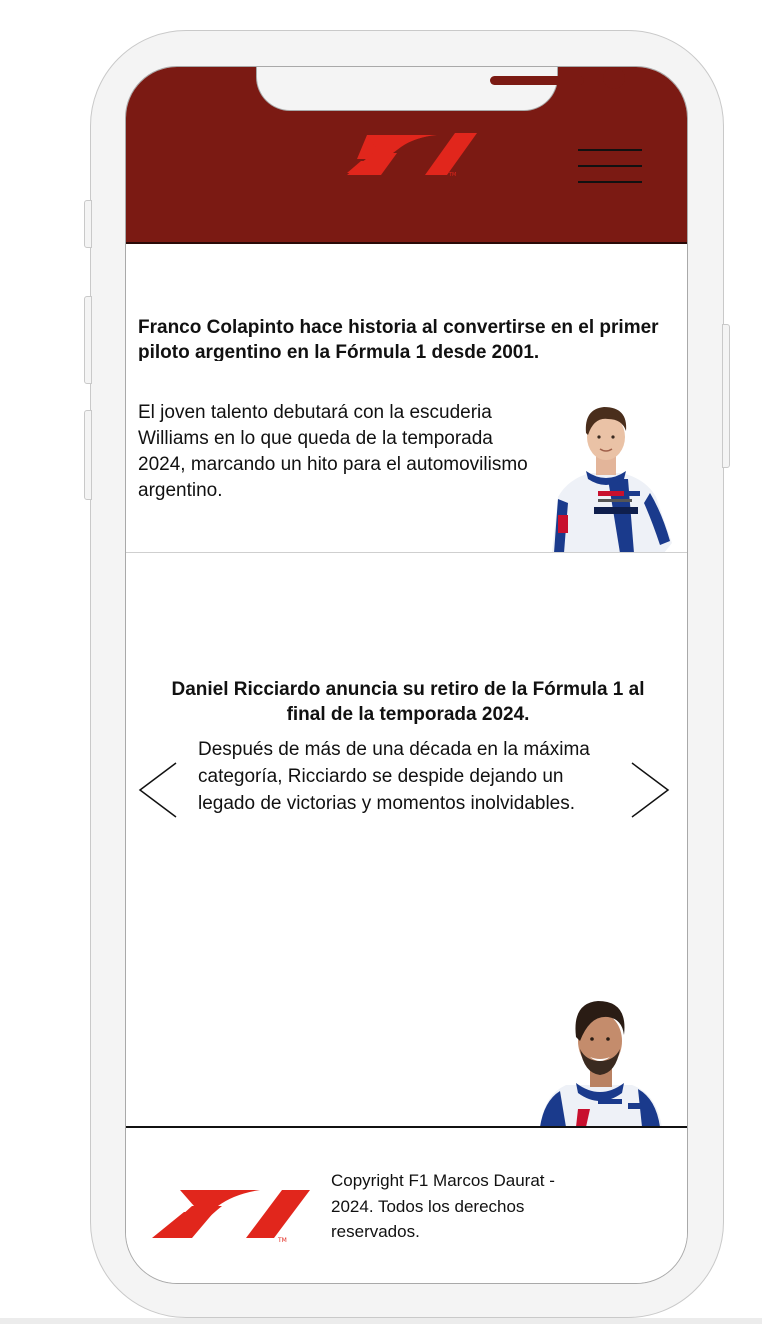 Image resolution: width=762 pixels, height=1324 pixels. Describe the element at coordinates (601, 1064) in the screenshot. I see `driver-portrait-ricciardo` at that location.